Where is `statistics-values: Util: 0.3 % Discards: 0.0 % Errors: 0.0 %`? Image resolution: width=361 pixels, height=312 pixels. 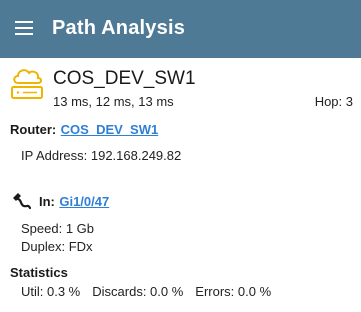 statistics-values: Util: 0.3 % Discards: 0.0 % Errors: 0.0 % is located at coordinates (146, 291).